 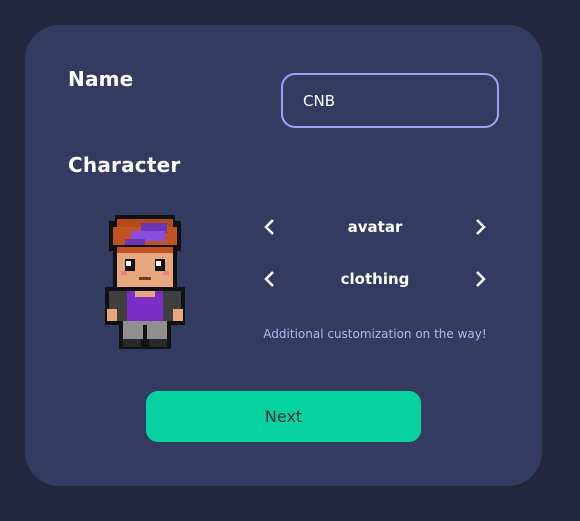 I want to click on character-heading: Character, so click(x=124, y=165).